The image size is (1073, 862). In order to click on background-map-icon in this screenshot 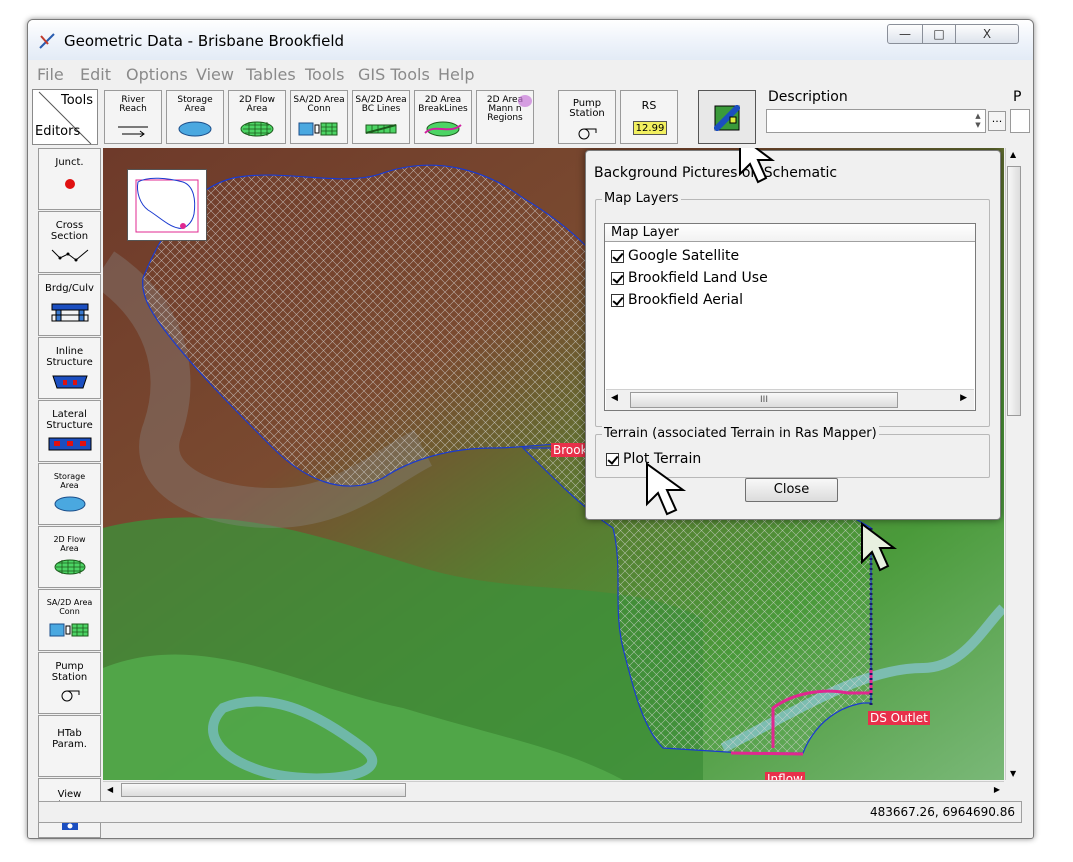, I will do `click(727, 118)`.